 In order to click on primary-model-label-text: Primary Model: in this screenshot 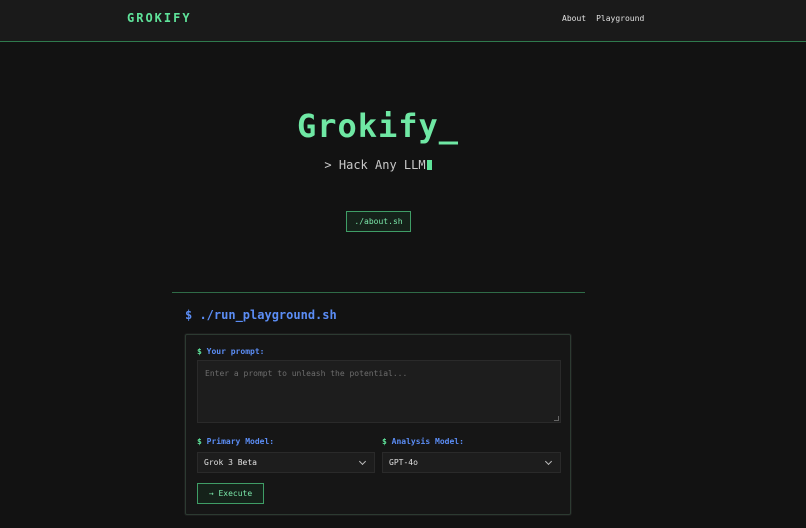, I will do `click(240, 441)`.